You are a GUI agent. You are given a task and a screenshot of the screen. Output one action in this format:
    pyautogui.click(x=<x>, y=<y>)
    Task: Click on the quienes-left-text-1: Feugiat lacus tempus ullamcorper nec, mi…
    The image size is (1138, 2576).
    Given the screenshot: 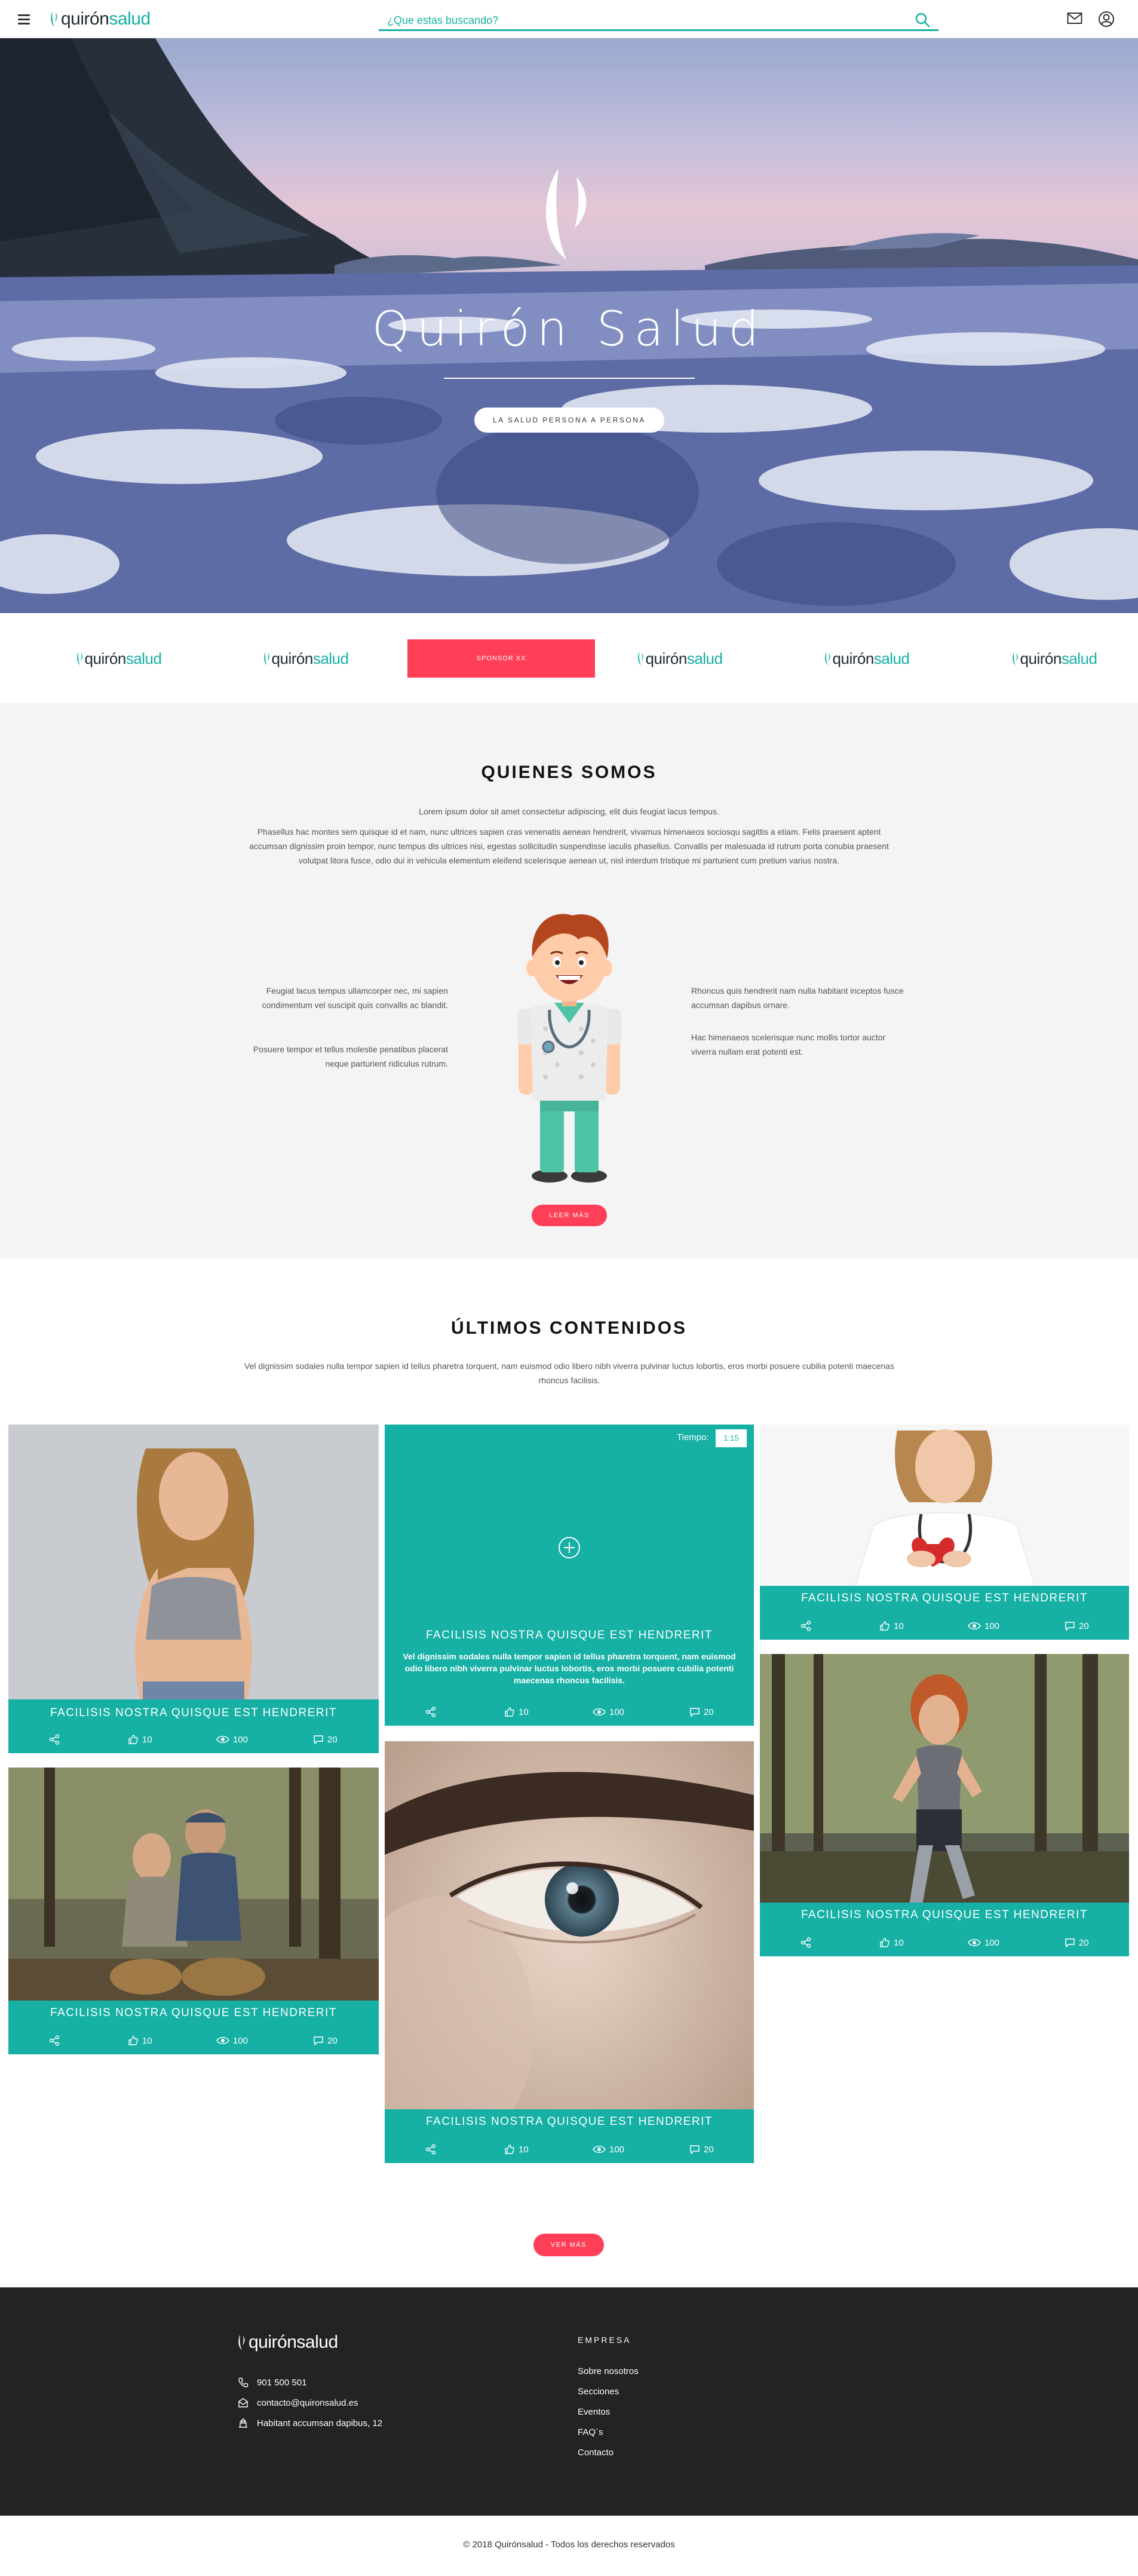 What is the action you would take?
    pyautogui.click(x=355, y=998)
    